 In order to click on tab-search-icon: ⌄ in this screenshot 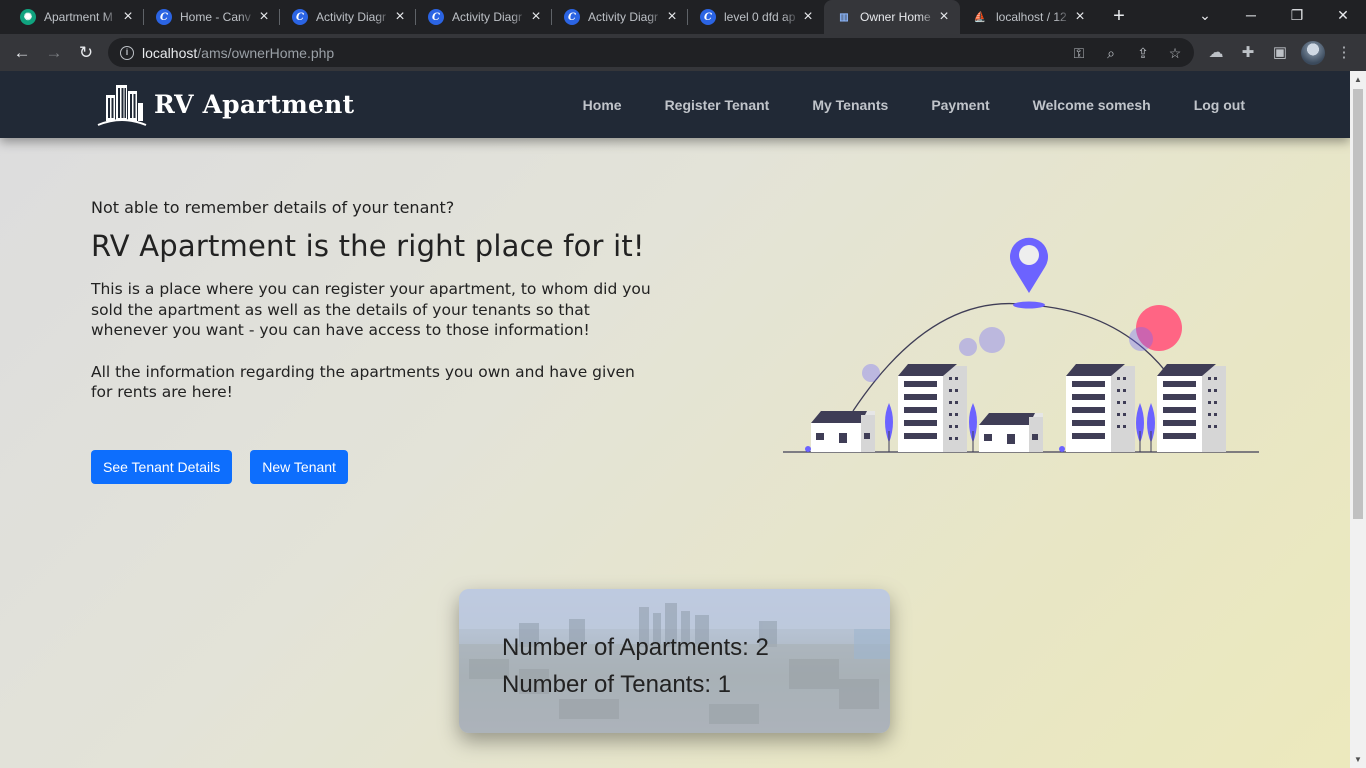, I will do `click(1205, 16)`.